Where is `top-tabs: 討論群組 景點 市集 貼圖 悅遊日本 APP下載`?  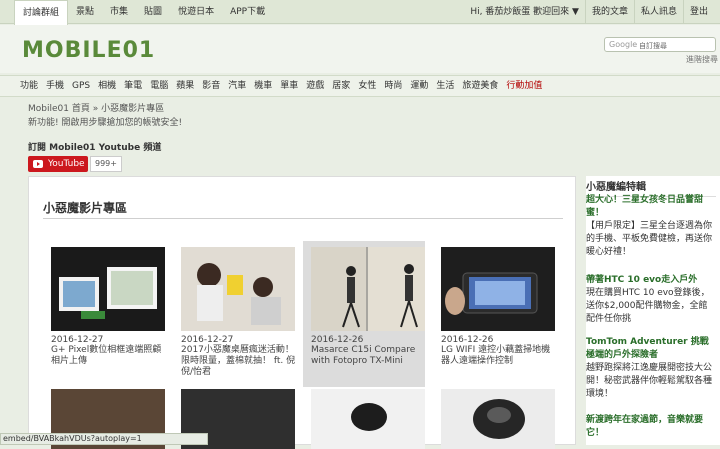
top-tabs: 討論群組 景點 市集 貼圖 悅遊日本 APP下載 is located at coordinates (143, 12).